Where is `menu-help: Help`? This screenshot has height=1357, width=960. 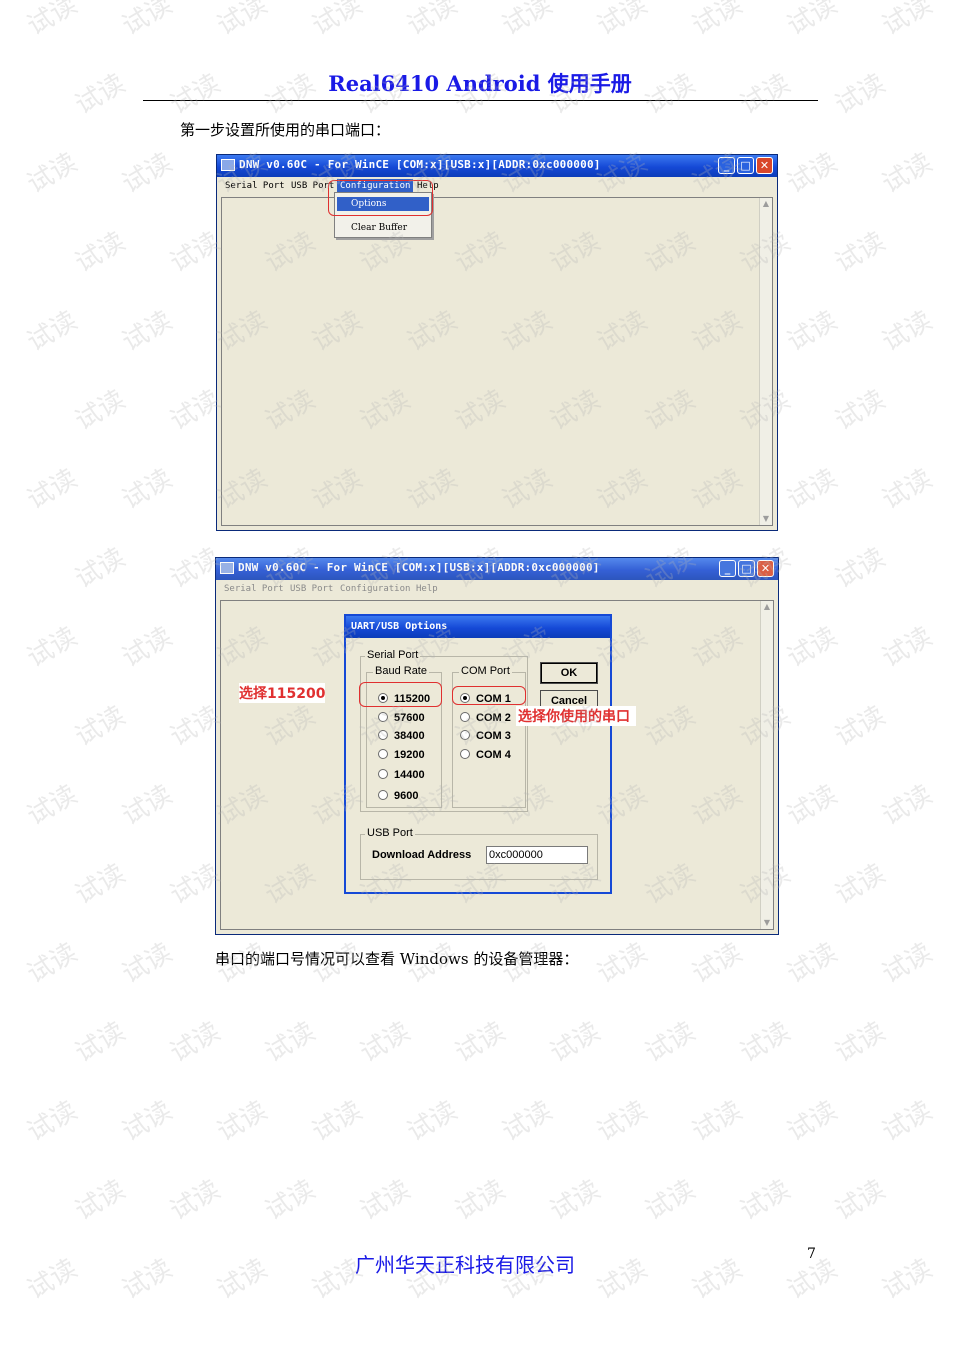 menu-help: Help is located at coordinates (427, 589).